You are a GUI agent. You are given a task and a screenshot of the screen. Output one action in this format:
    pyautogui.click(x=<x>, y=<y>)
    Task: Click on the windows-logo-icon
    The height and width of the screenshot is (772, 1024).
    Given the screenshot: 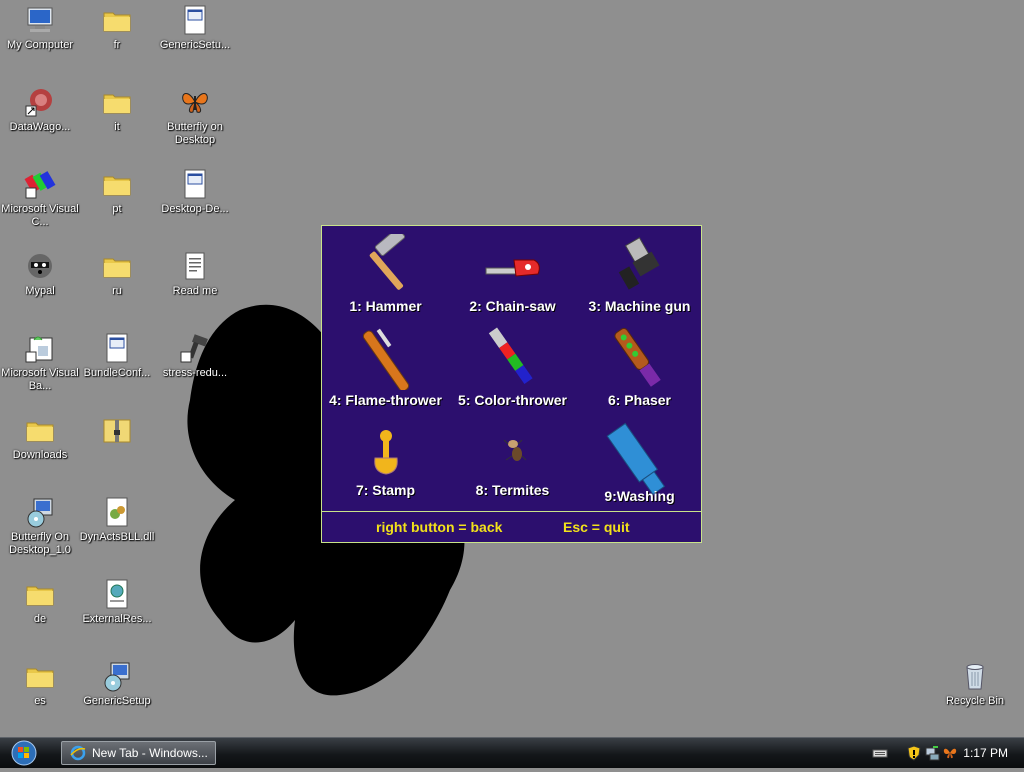 What is the action you would take?
    pyautogui.click(x=24, y=753)
    